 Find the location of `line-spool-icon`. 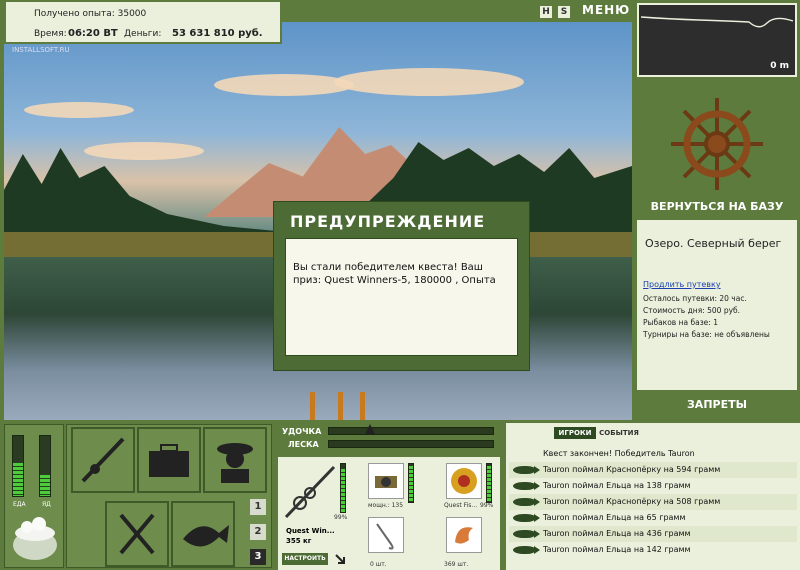

line-spool-icon is located at coordinates (464, 481).